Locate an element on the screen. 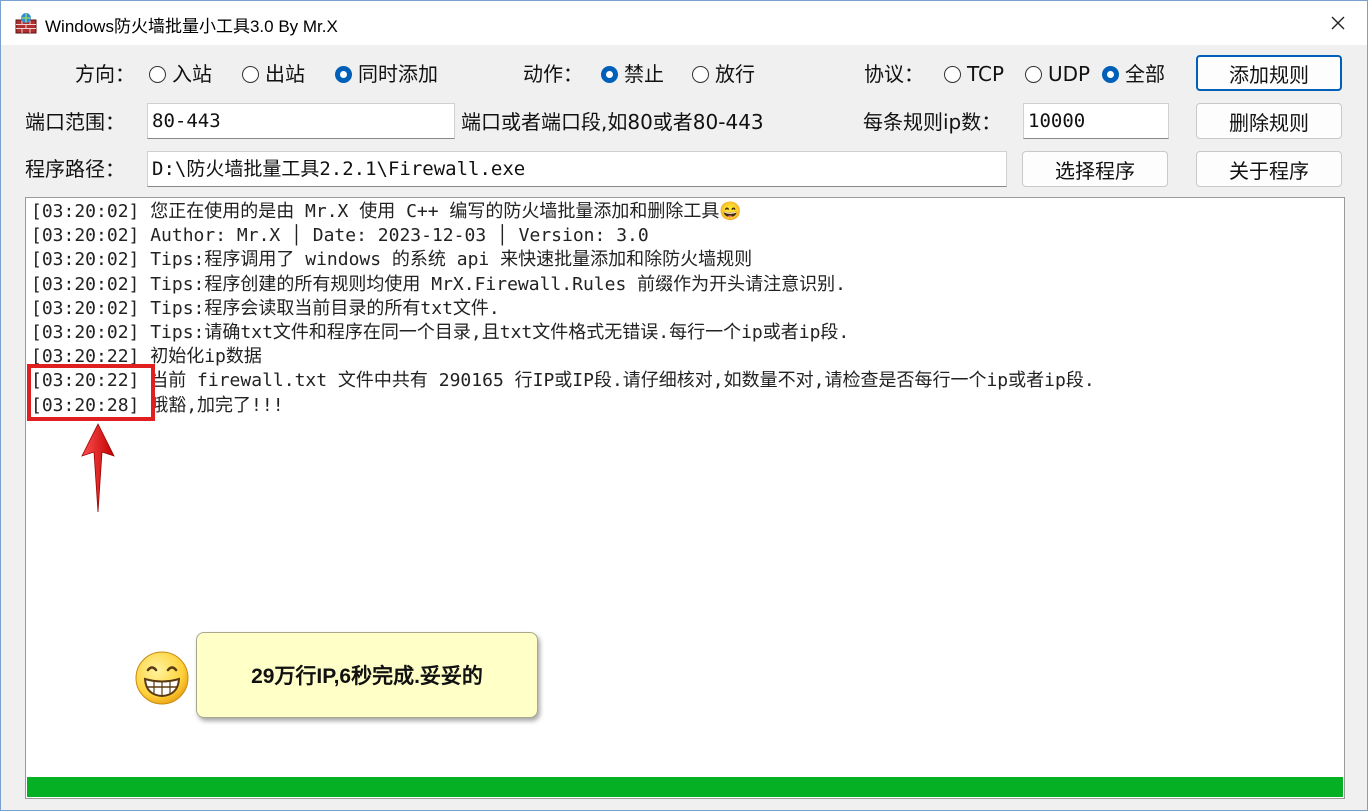 This screenshot has width=1368, height=811. radio-protocol-udp: UDP is located at coordinates (1057, 74).